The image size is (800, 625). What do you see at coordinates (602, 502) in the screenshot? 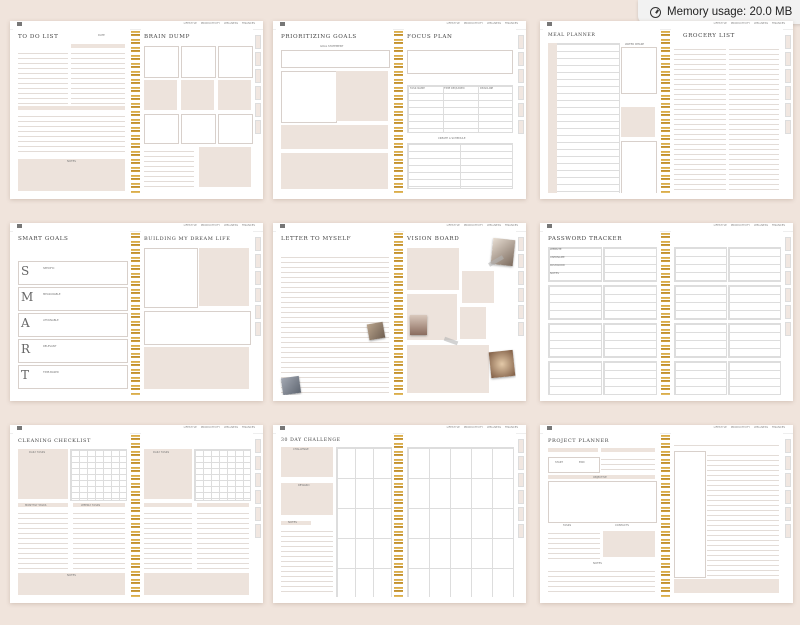
I see `objective-box` at bounding box center [602, 502].